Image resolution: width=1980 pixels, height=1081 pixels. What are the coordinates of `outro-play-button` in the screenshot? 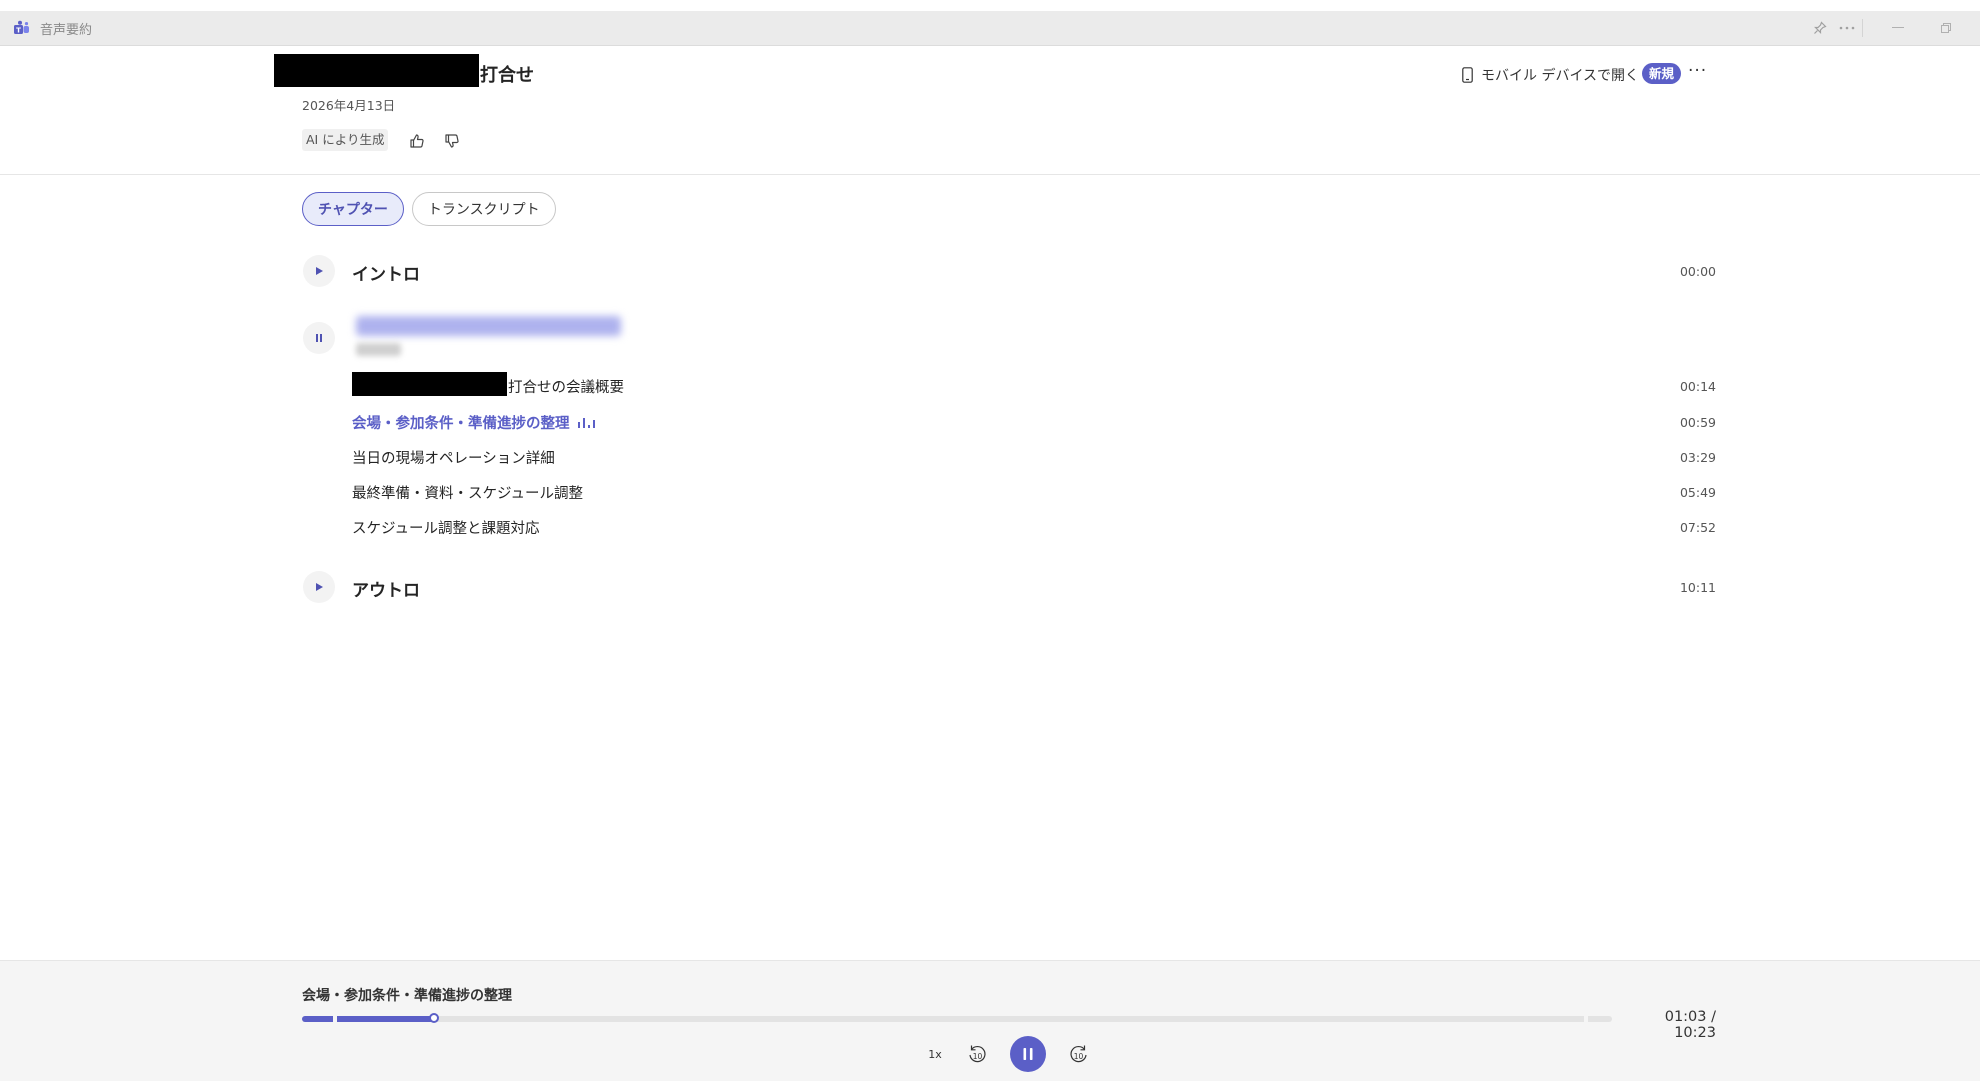 It's located at (319, 587).